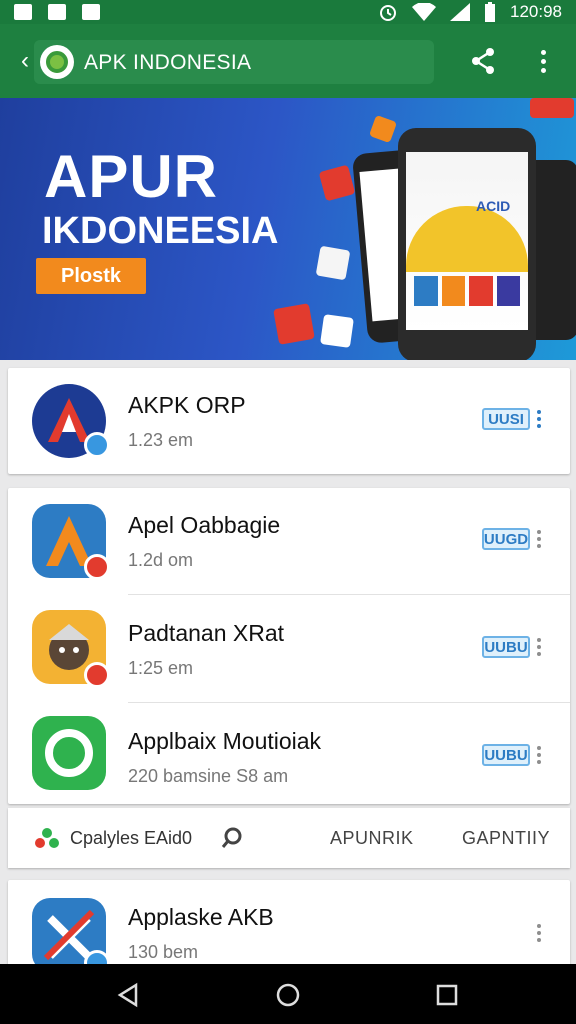  I want to click on share-icon, so click(483, 61).